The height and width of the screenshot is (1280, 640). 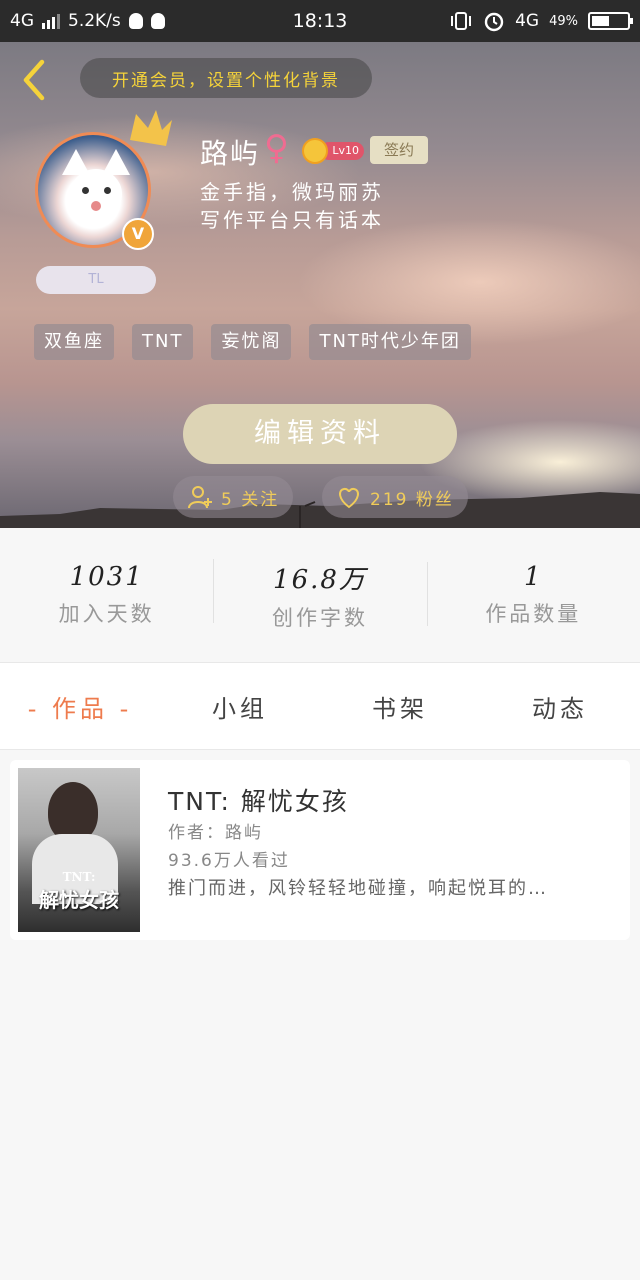 I want to click on bio-line: 写作平台只有话本, so click(x=292, y=220).